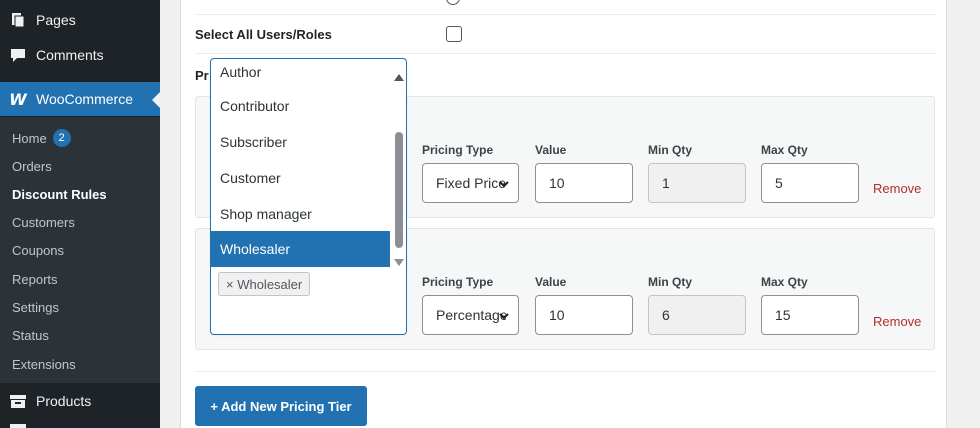  Describe the element at coordinates (202, 75) in the screenshot. I see `pricing-section-label: Pr` at that location.